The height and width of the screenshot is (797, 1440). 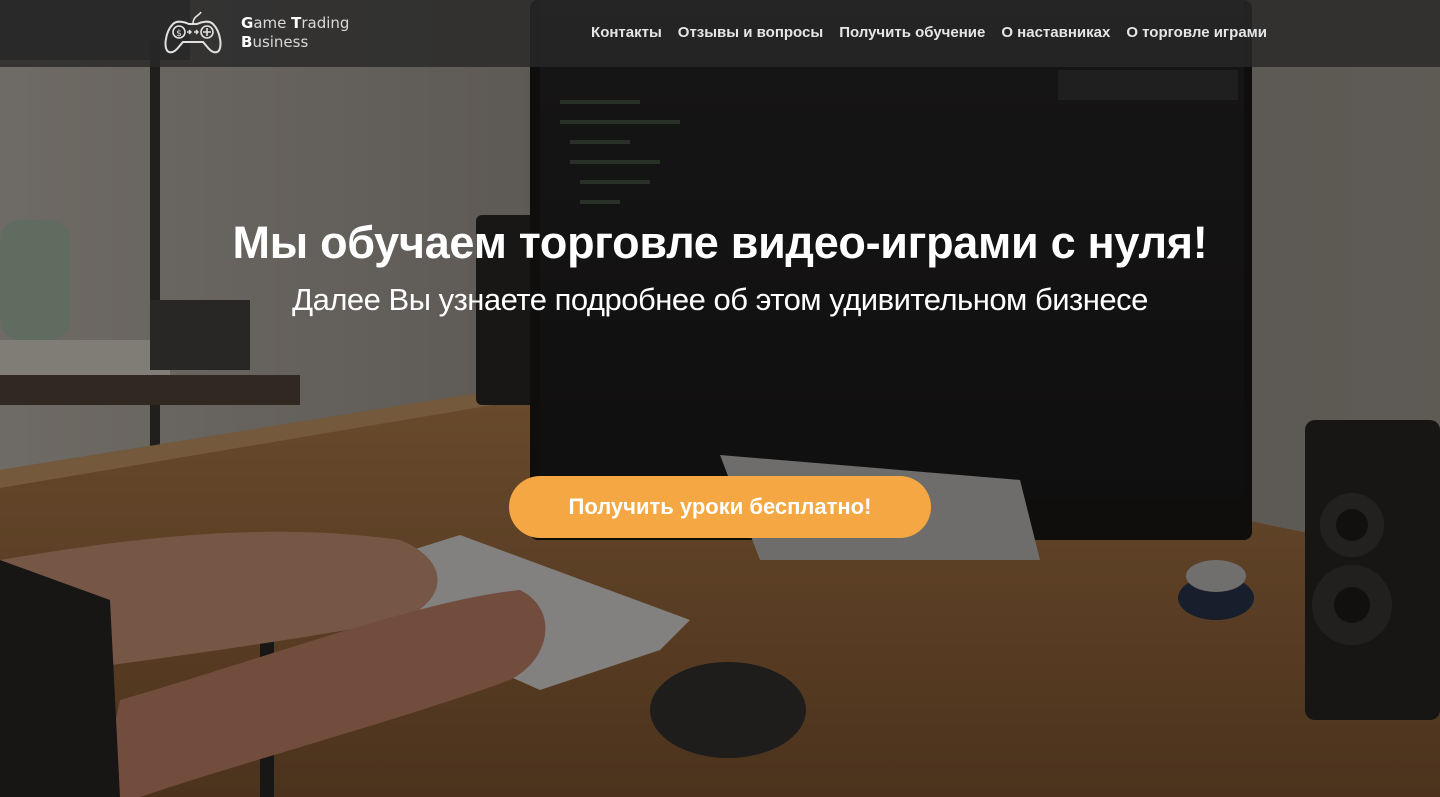 What do you see at coordinates (272, 23) in the screenshot?
I see `logo-word-ame: ame` at bounding box center [272, 23].